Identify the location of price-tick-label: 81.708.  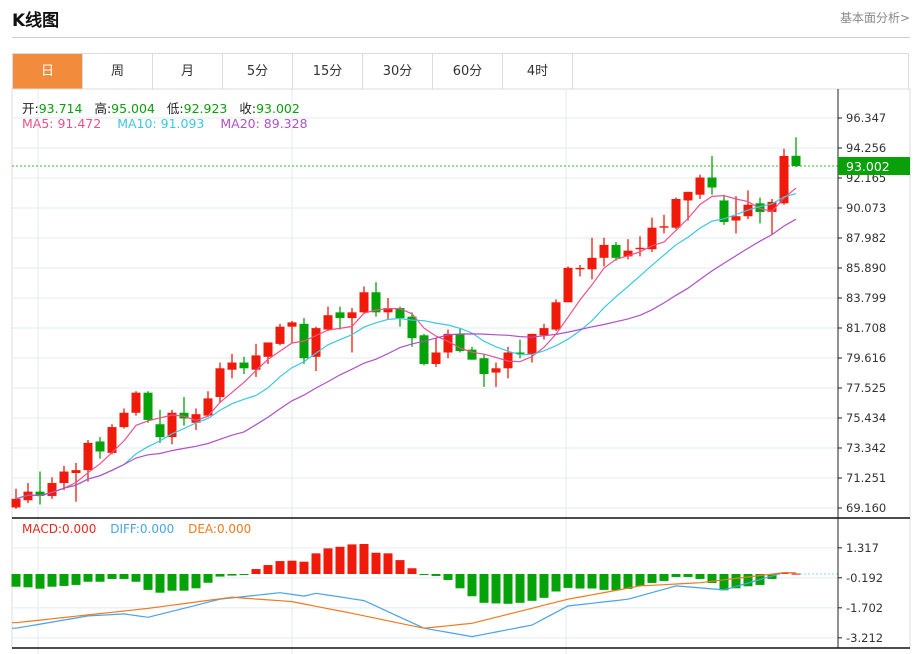
(866, 328).